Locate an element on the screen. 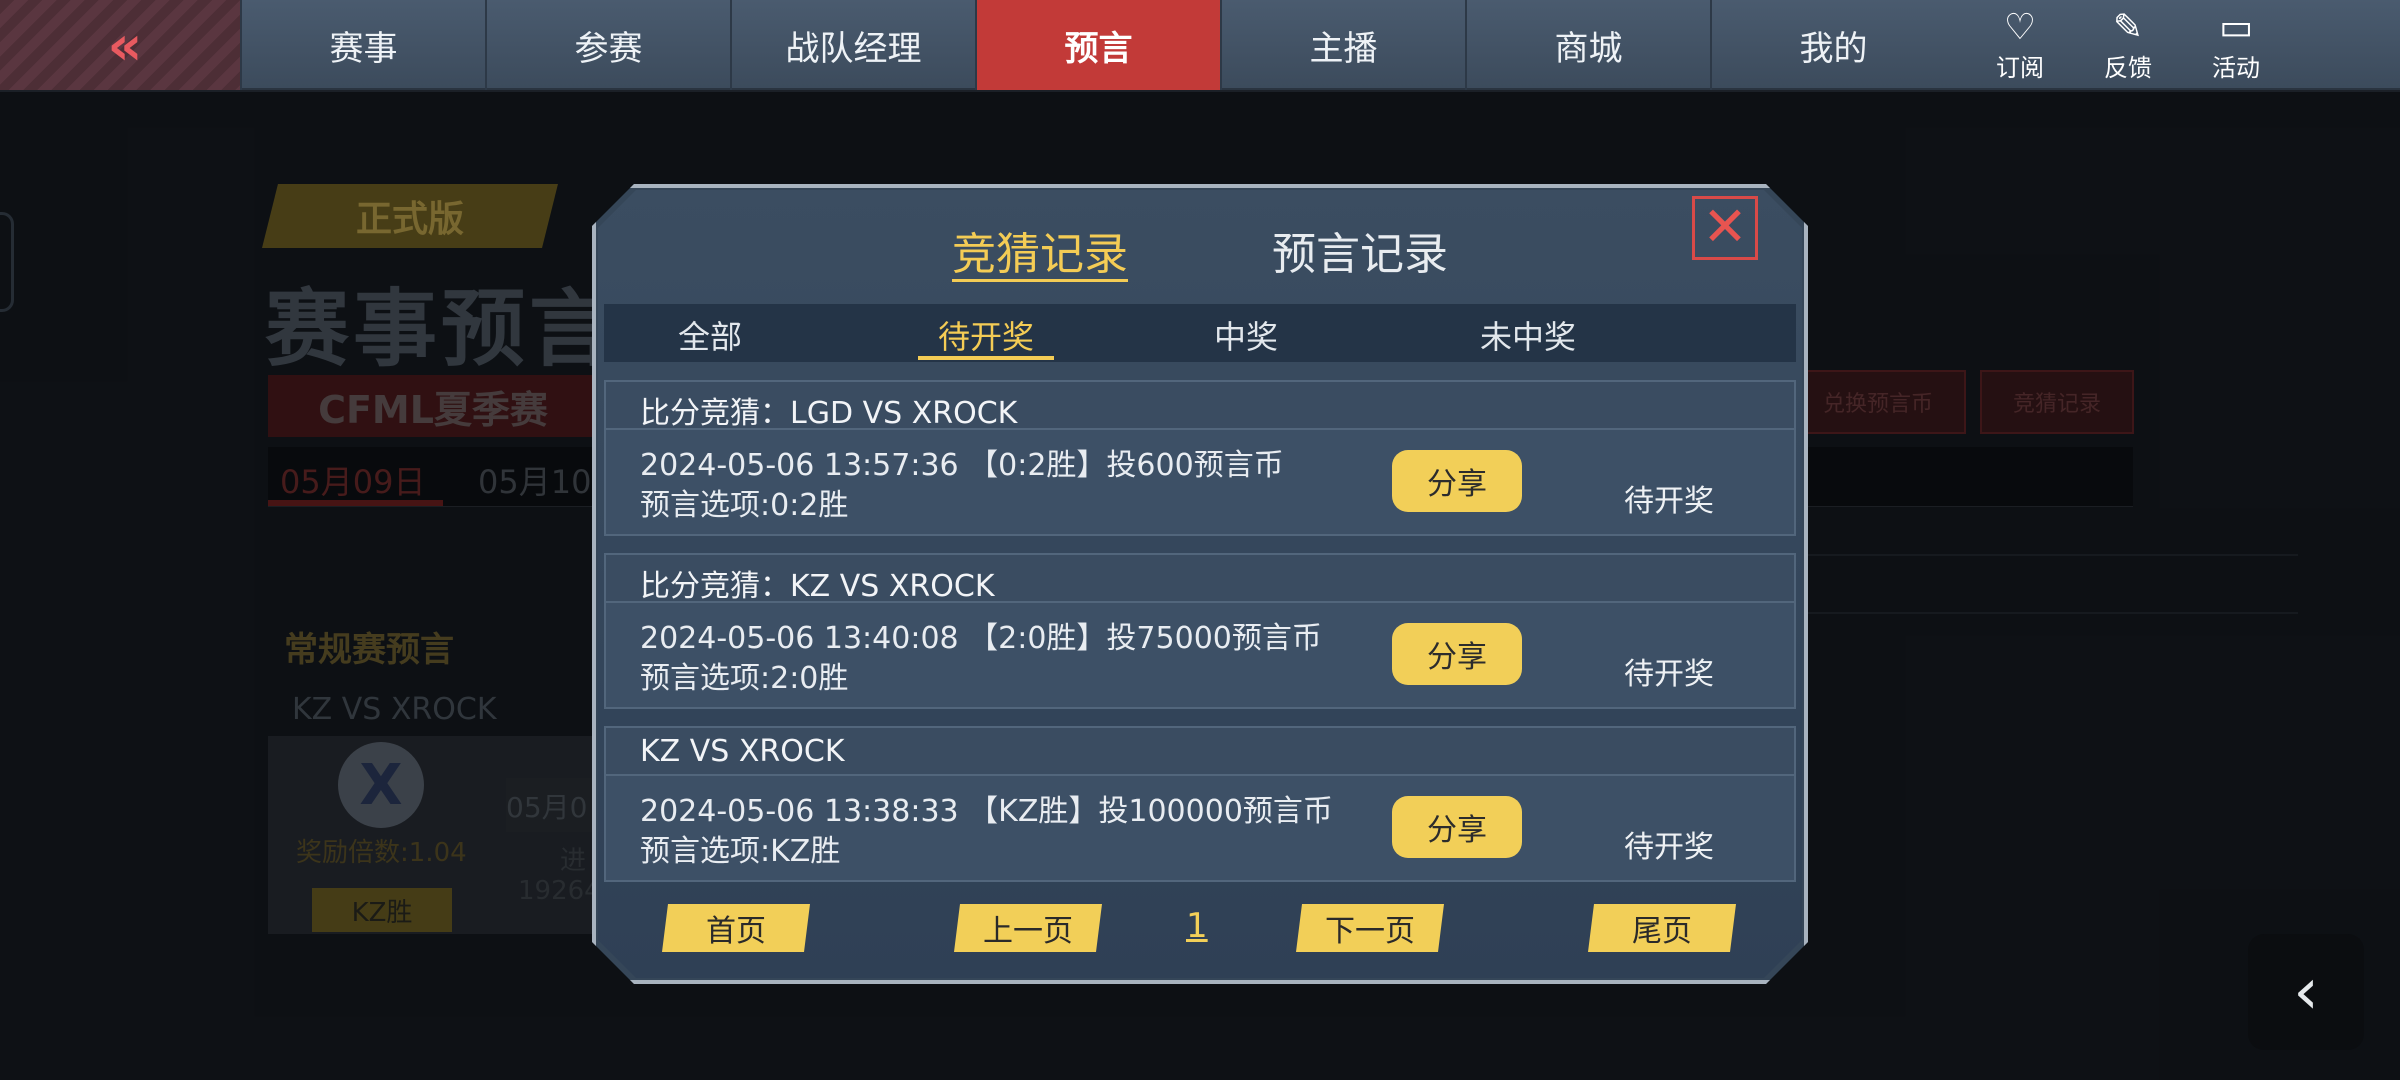  subscribe-button: ♡ 订阅 is located at coordinates (2020, 45).